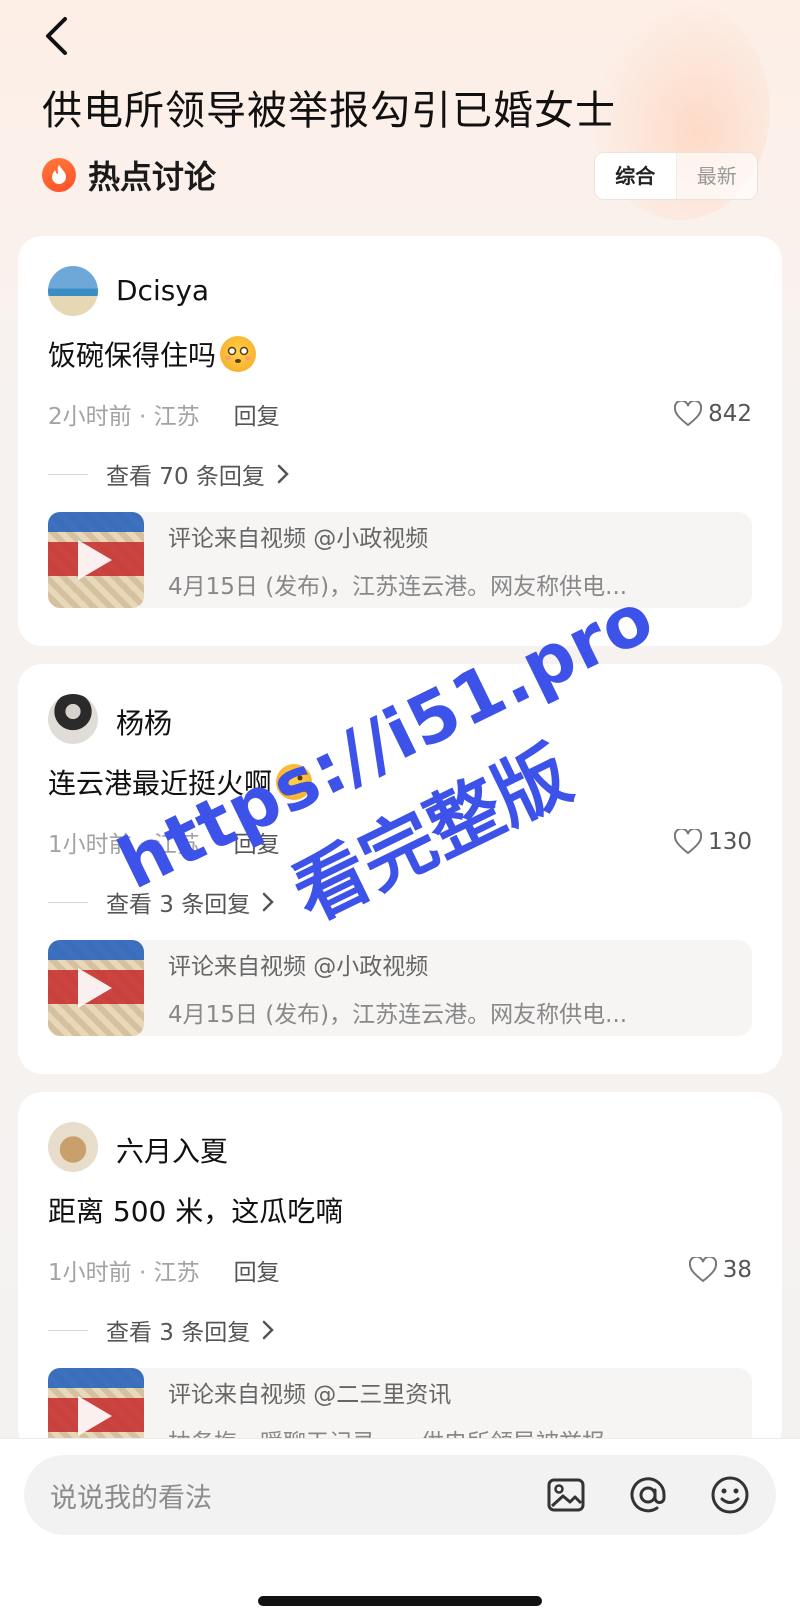 This screenshot has height=1623, width=800. What do you see at coordinates (636, 176) in the screenshot?
I see `sort-option-comprehensive: 综合` at bounding box center [636, 176].